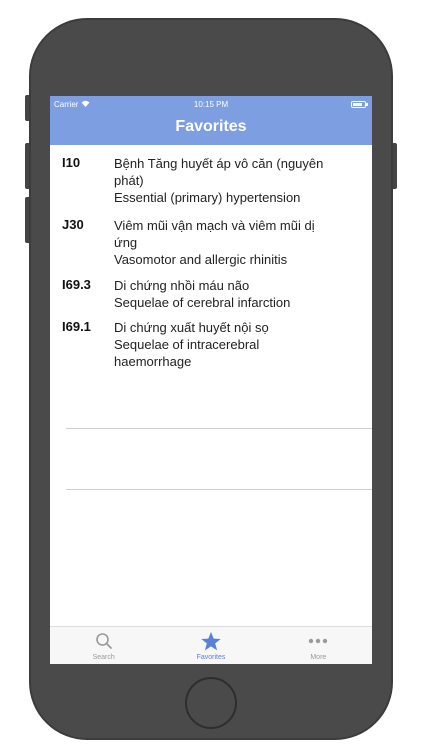 This screenshot has height=750, width=422. I want to click on status-bar: Carrier 10:15 PM, so click(211, 105).